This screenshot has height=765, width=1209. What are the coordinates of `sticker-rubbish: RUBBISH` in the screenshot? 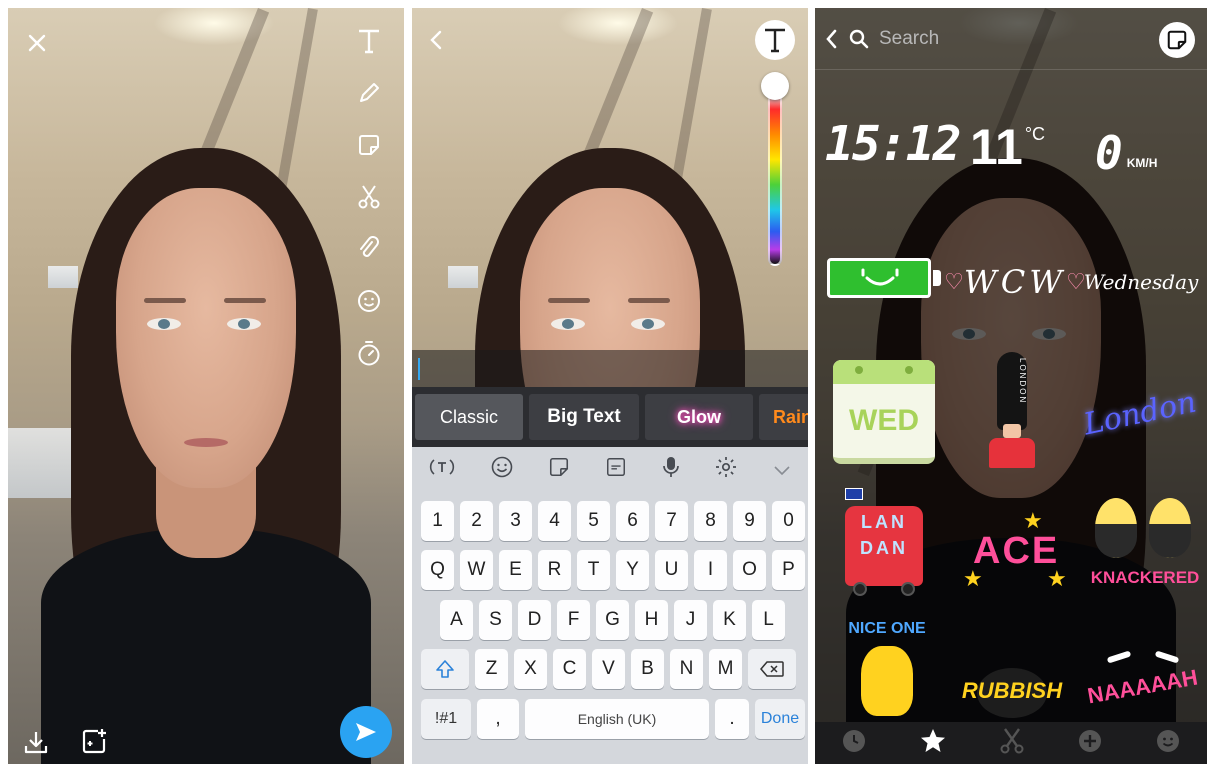 It's located at (1012, 682).